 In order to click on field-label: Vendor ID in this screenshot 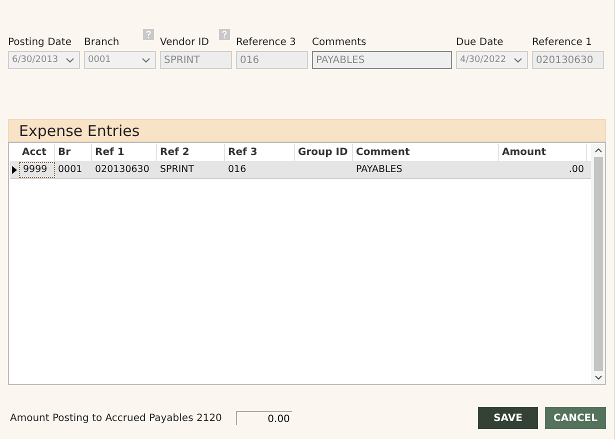, I will do `click(184, 42)`.